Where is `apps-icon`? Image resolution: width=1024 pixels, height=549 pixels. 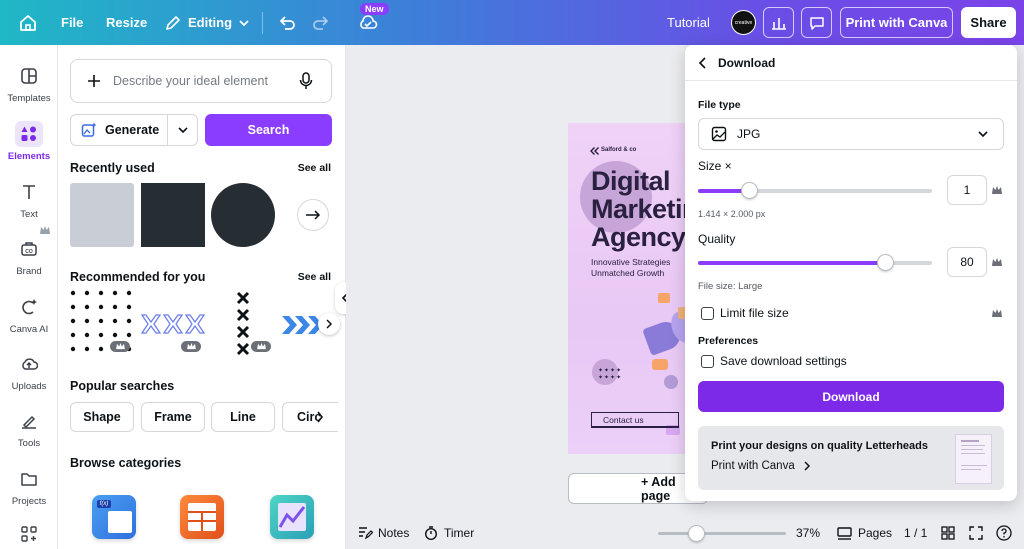 apps-icon is located at coordinates (29, 536).